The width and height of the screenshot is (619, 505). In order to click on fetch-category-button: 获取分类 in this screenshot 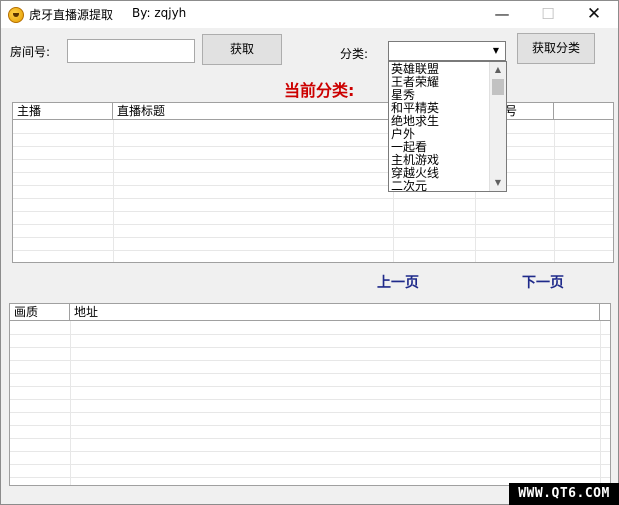, I will do `click(556, 48)`.